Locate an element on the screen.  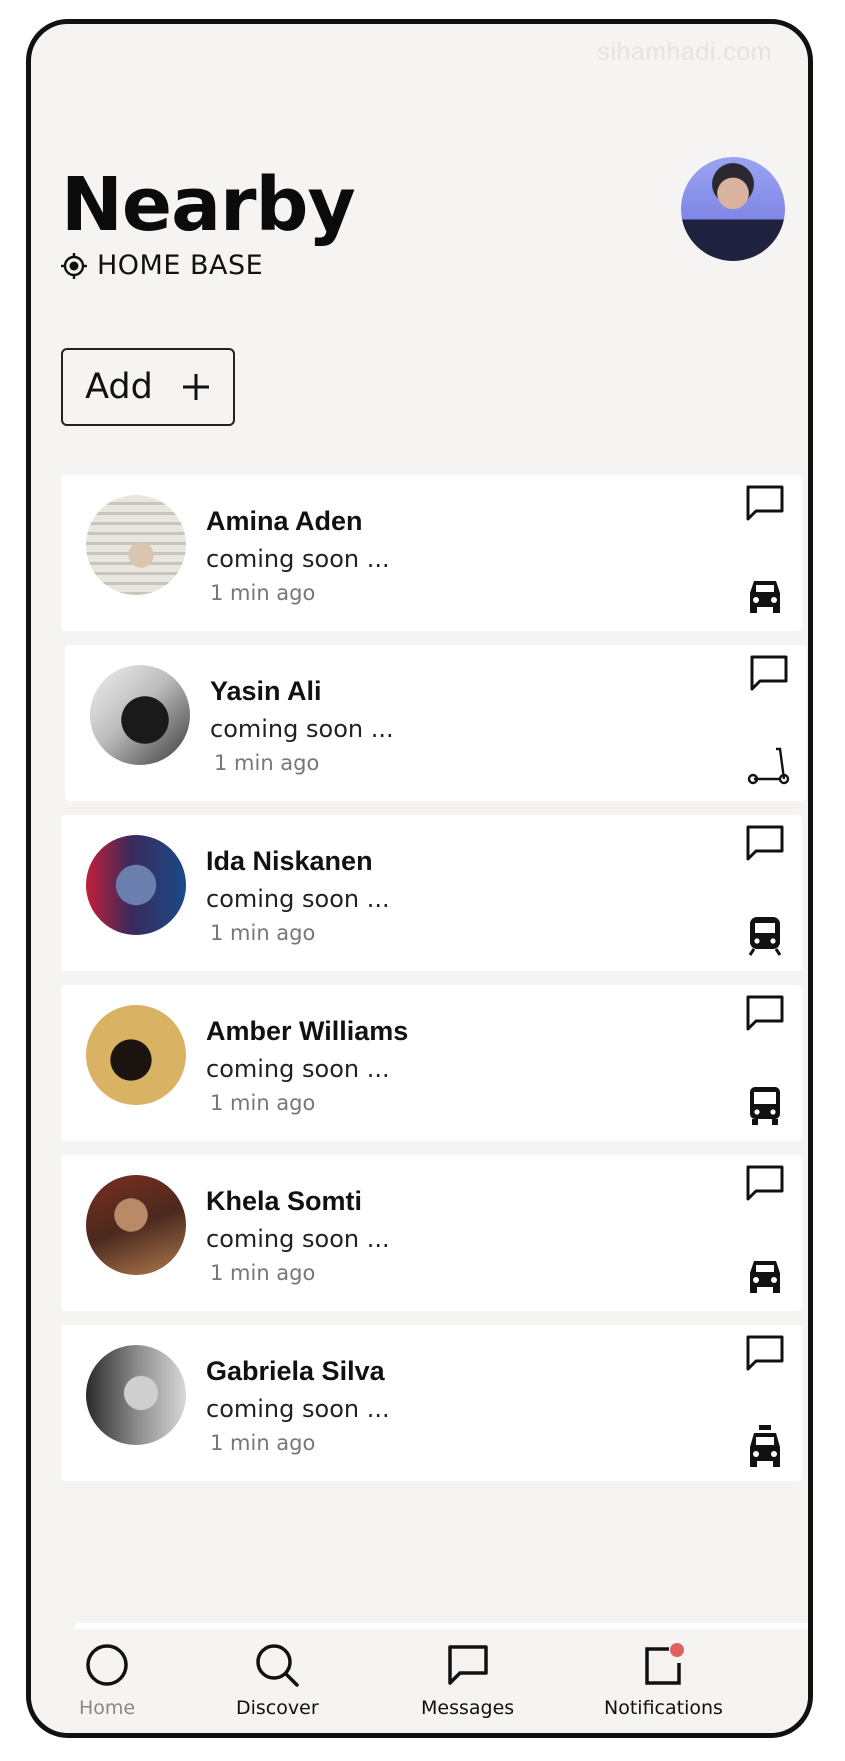
contact-name: Yasin Ali is located at coordinates (266, 691).